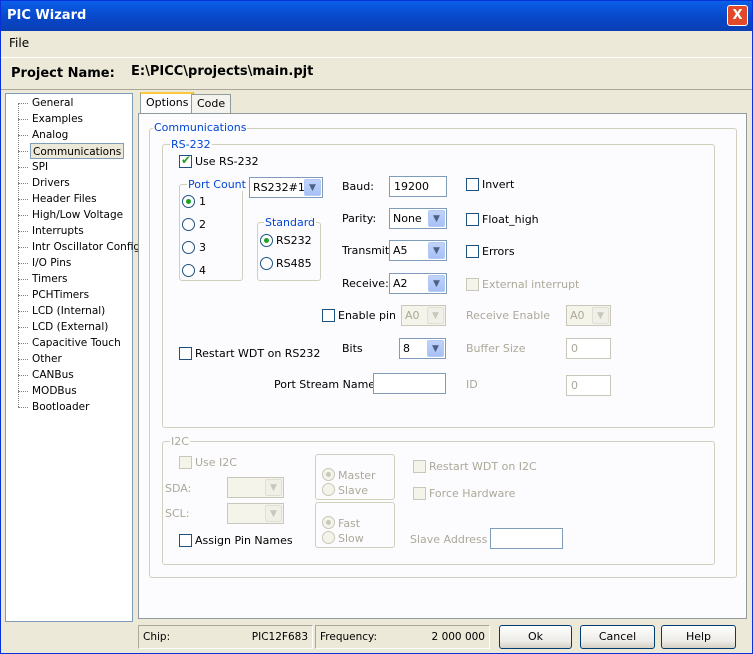 The height and width of the screenshot is (654, 753). Describe the element at coordinates (47, 15) in the screenshot. I see `window-title: PIC Wizard` at that location.